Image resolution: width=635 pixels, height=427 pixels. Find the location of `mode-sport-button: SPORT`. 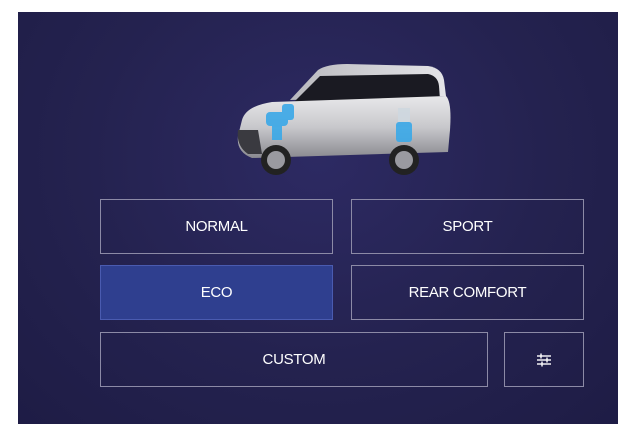

mode-sport-button: SPORT is located at coordinates (467, 226).